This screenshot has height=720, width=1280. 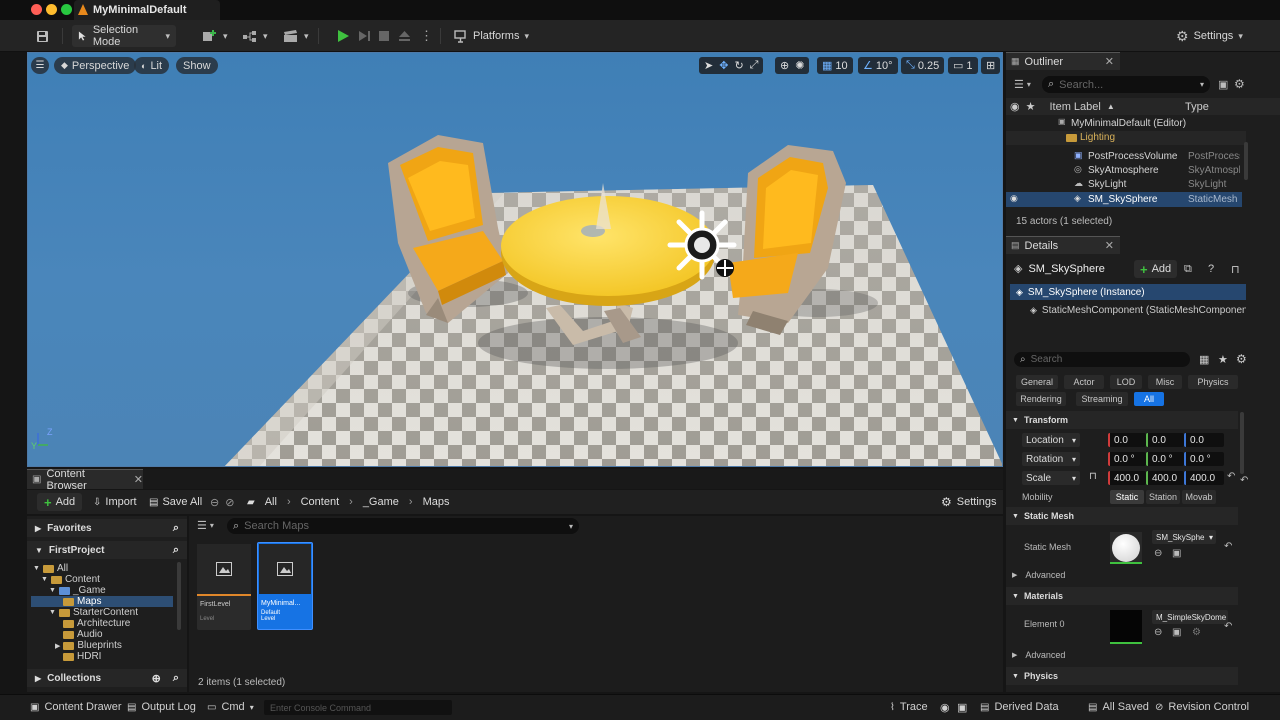 I want to click on revision-control-button: ⊘ Revision Control, so click(x=1202, y=707).